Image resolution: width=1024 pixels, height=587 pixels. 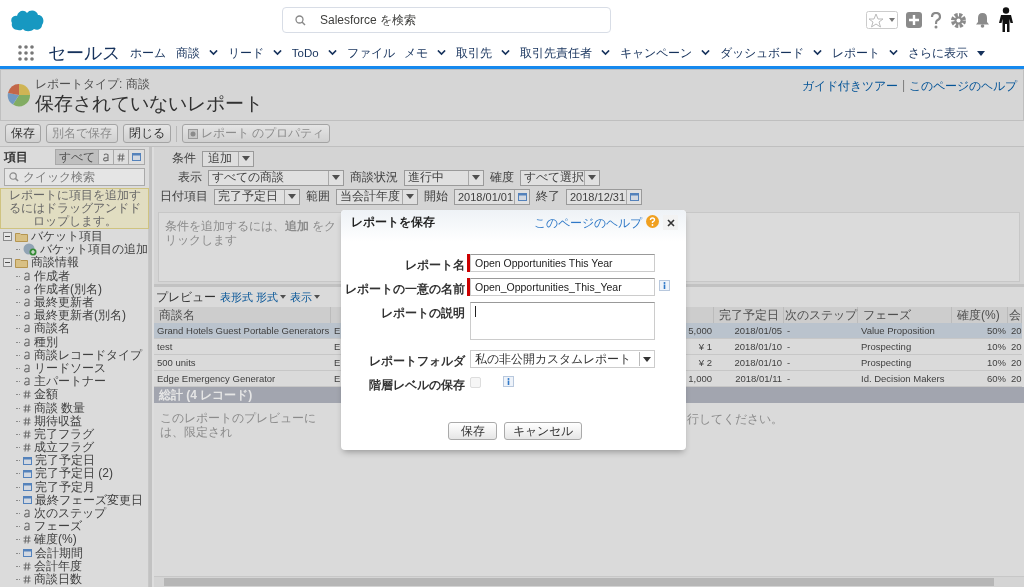 I want to click on table-cell: -, so click(x=821, y=331).